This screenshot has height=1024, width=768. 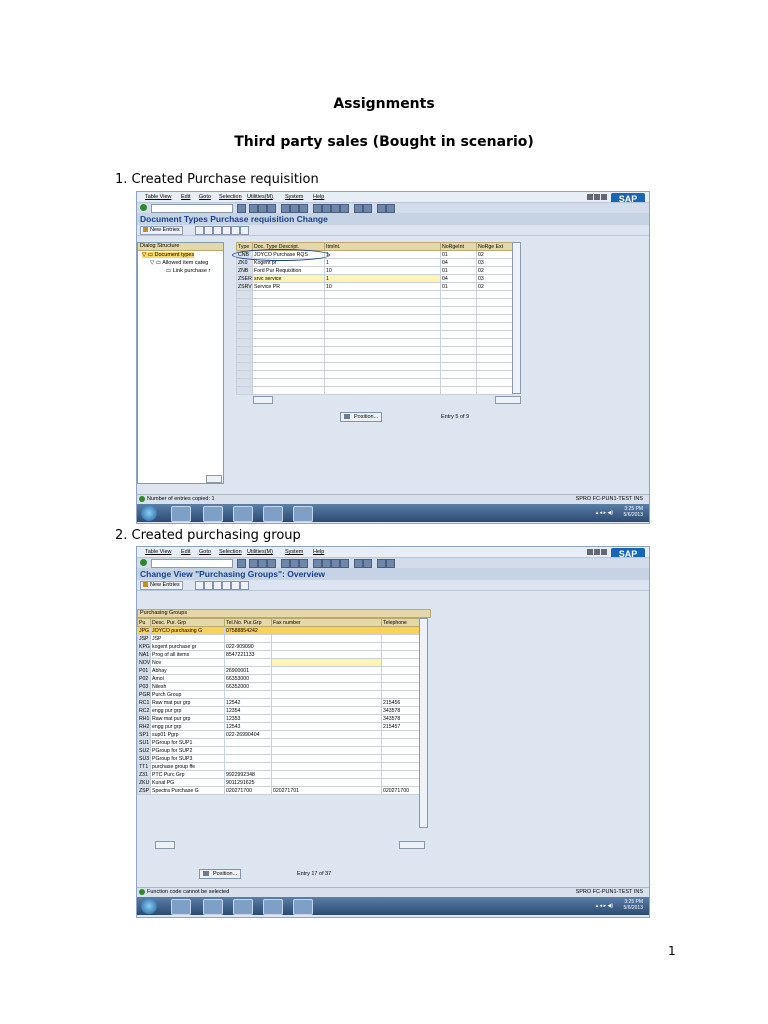 I want to click on table-cell: 343578, so click(x=400, y=718).